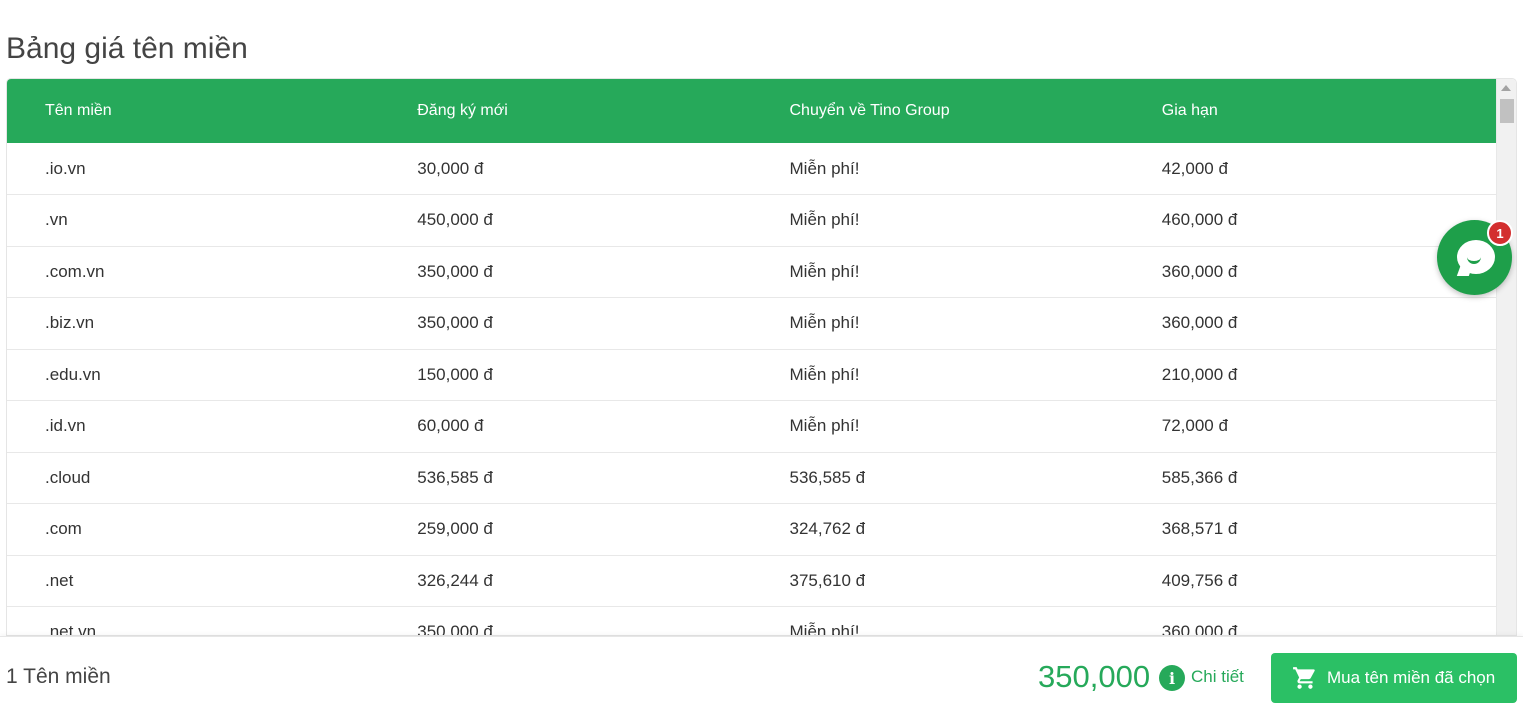 This screenshot has width=1523, height=712. What do you see at coordinates (455, 580) in the screenshot?
I see `cell-register: 326,244 đ` at bounding box center [455, 580].